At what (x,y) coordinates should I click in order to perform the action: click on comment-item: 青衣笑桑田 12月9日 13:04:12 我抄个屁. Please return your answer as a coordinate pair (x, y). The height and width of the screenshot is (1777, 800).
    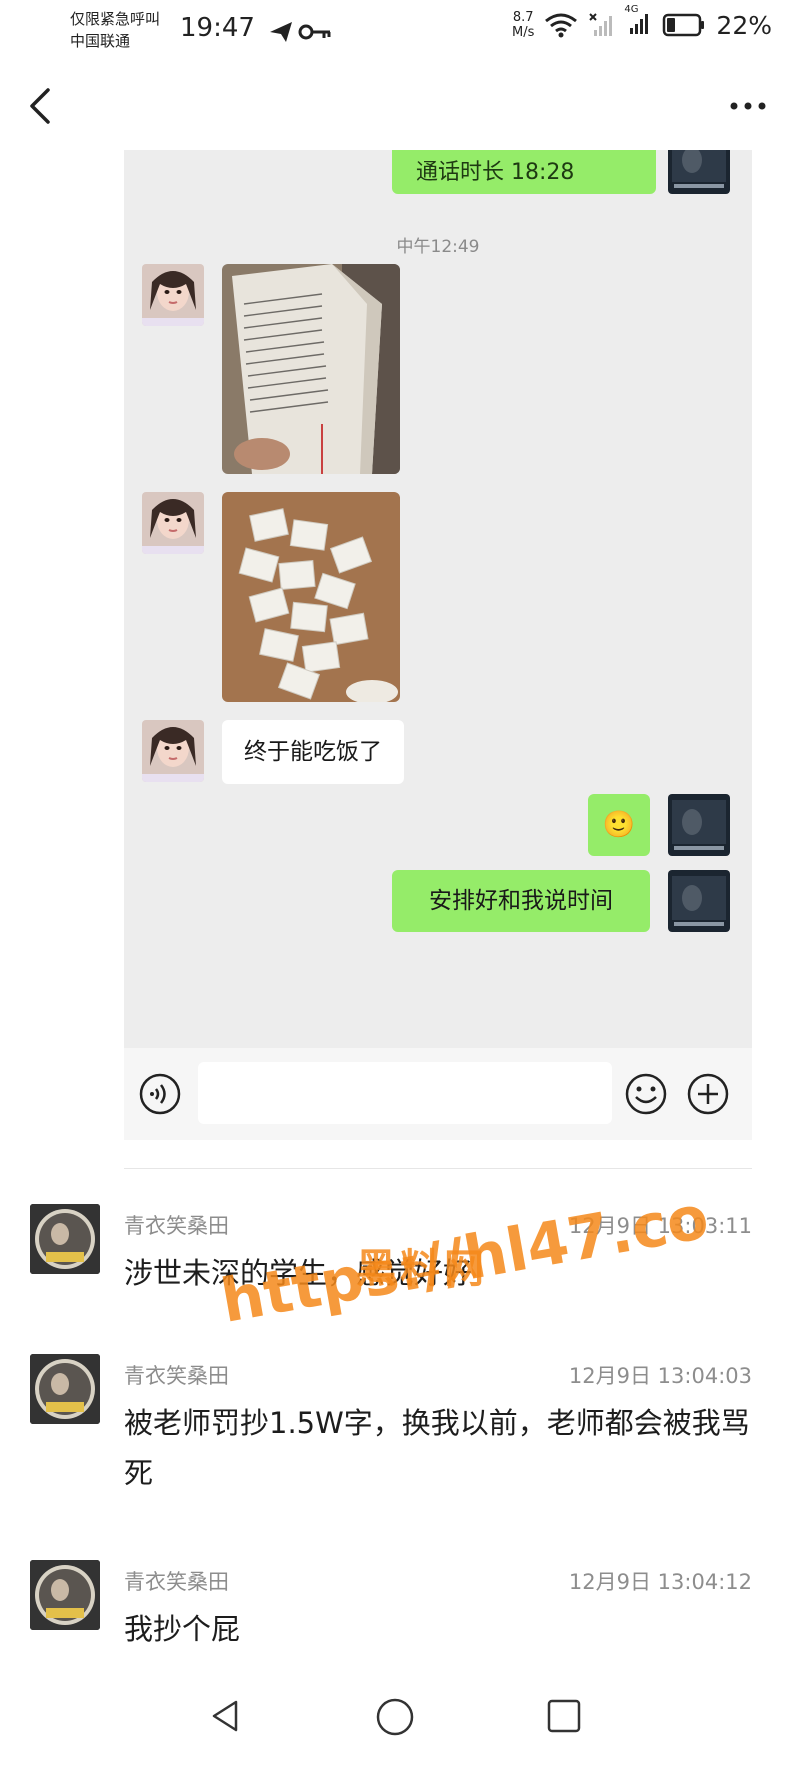
    Looking at the image, I should click on (400, 1615).